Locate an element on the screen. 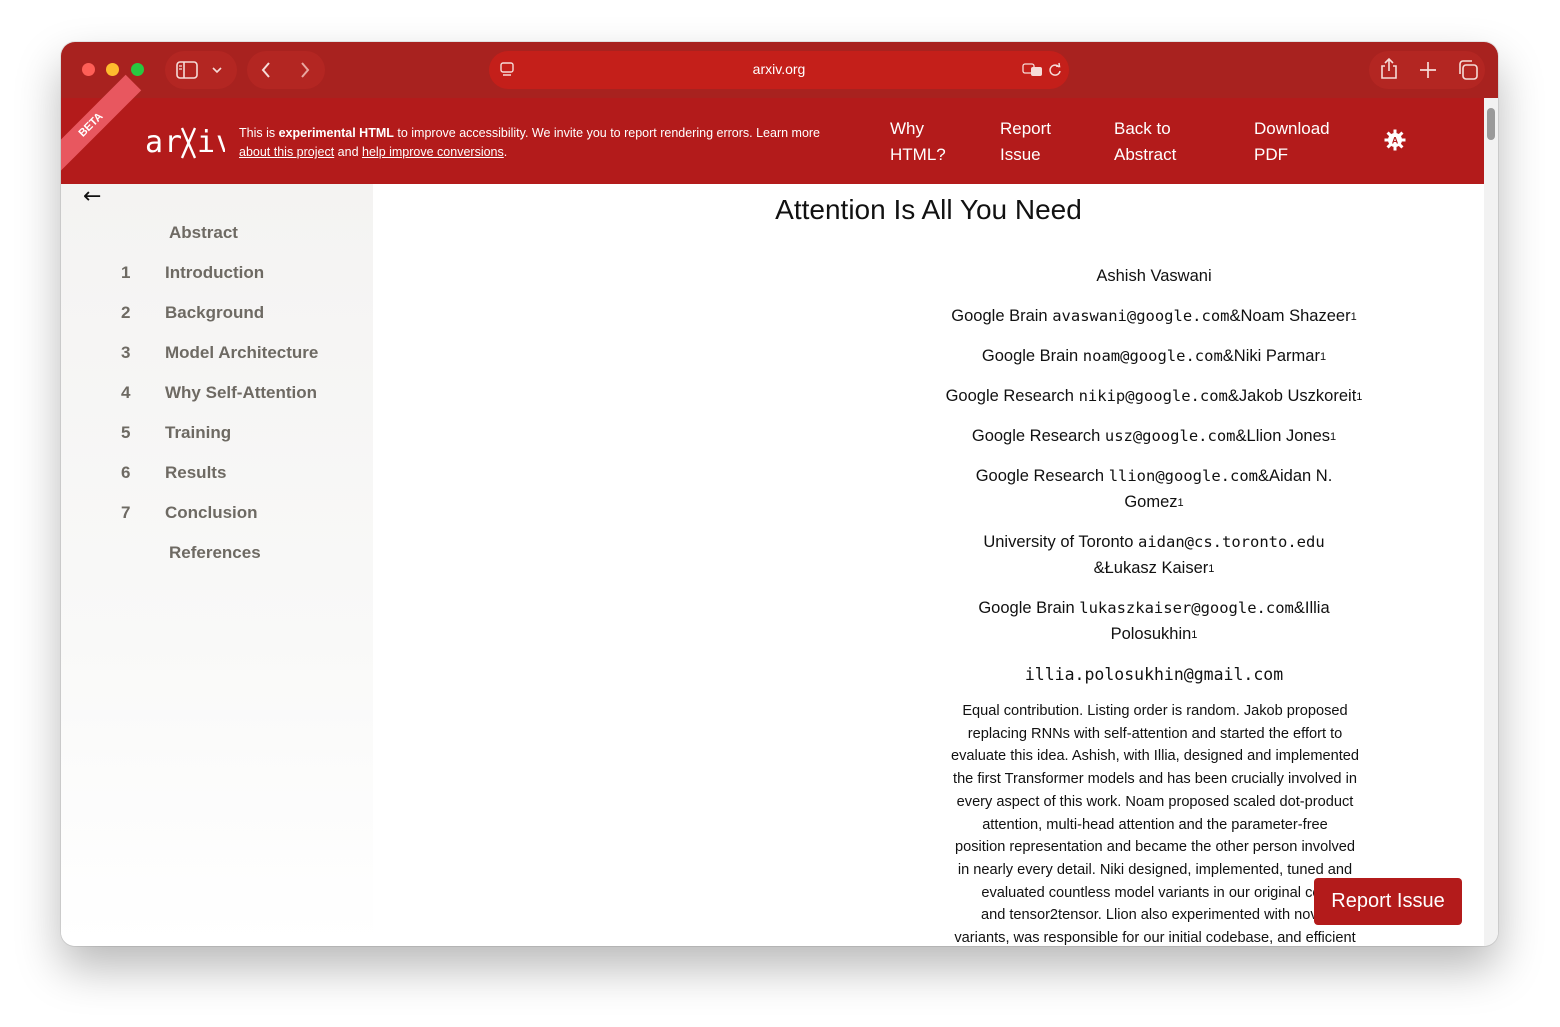  address-text: arxiv.org is located at coordinates (779, 69).